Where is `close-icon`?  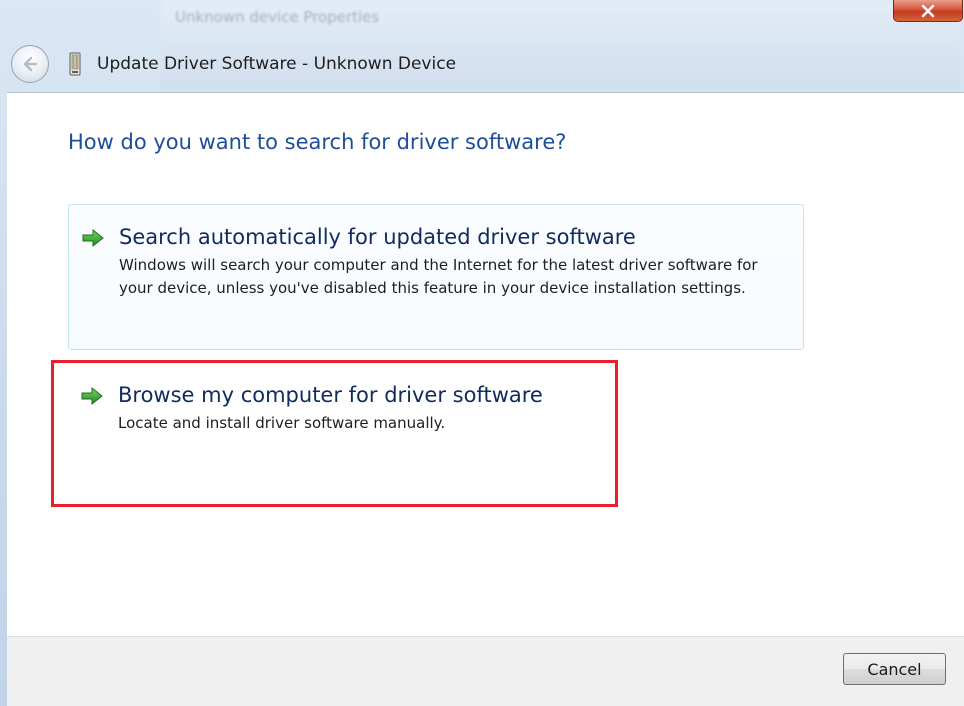 close-icon is located at coordinates (928, 10).